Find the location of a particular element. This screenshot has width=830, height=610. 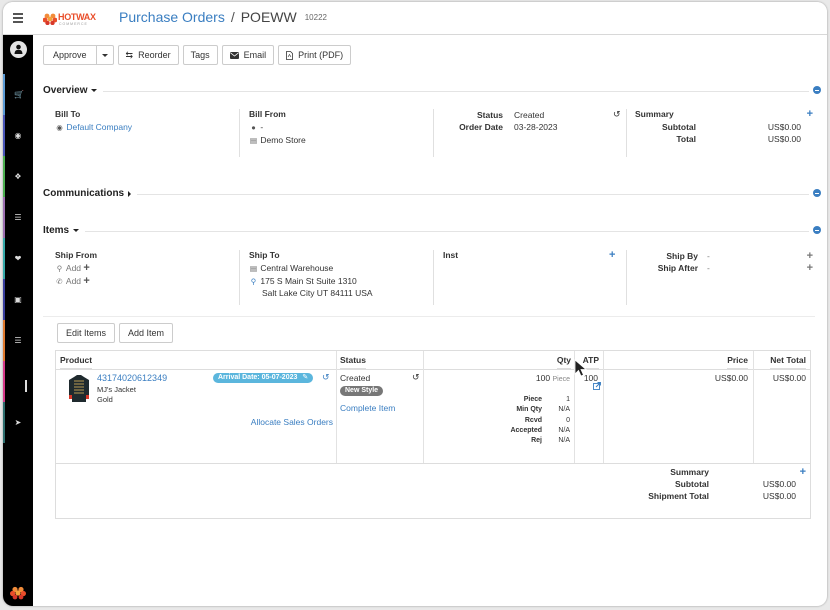

arrival-date-history-icon: ↺ is located at coordinates (326, 377).